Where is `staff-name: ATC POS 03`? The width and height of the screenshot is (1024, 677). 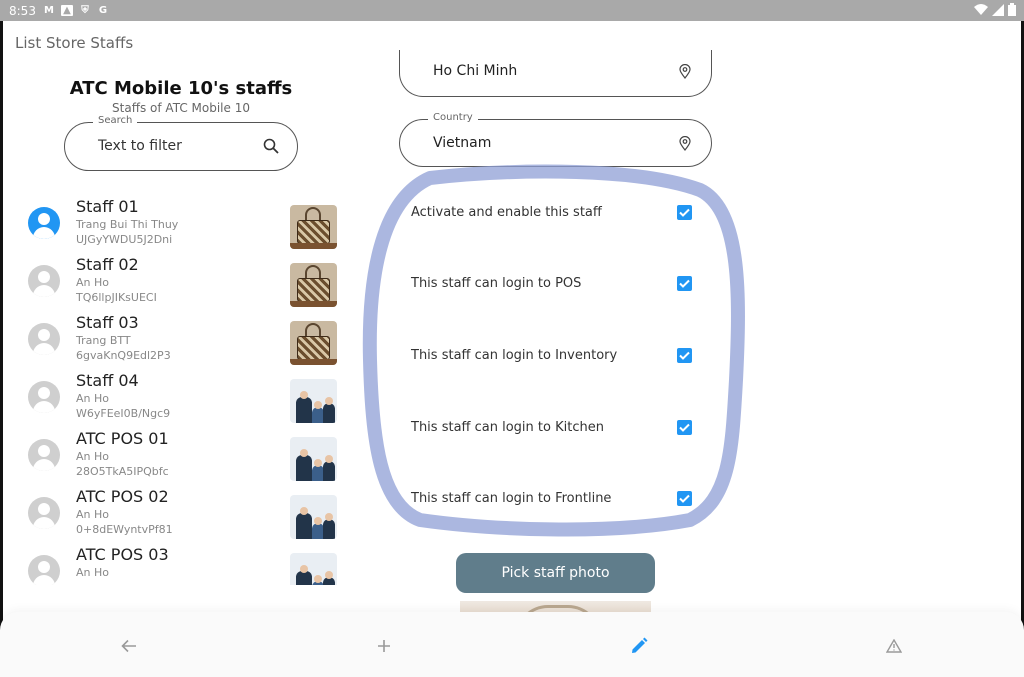 staff-name: ATC POS 03 is located at coordinates (122, 554).